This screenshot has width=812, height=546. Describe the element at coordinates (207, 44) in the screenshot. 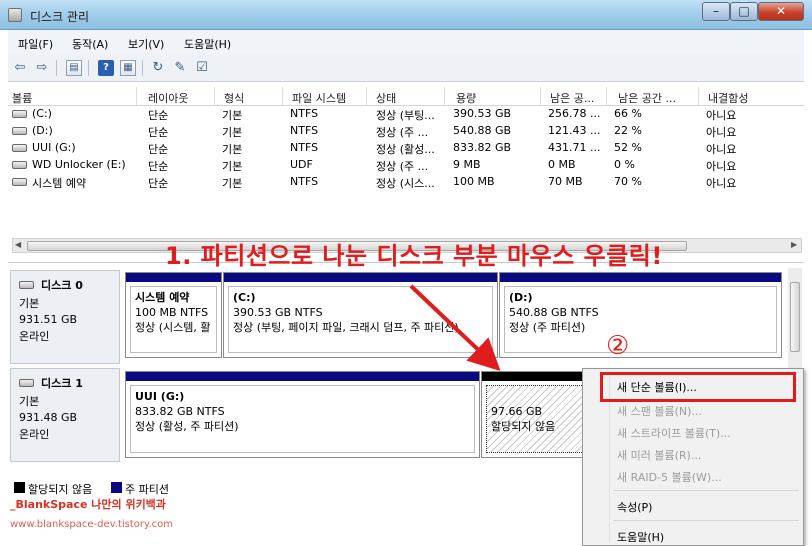

I see `menu-help: 도움말(H)` at that location.